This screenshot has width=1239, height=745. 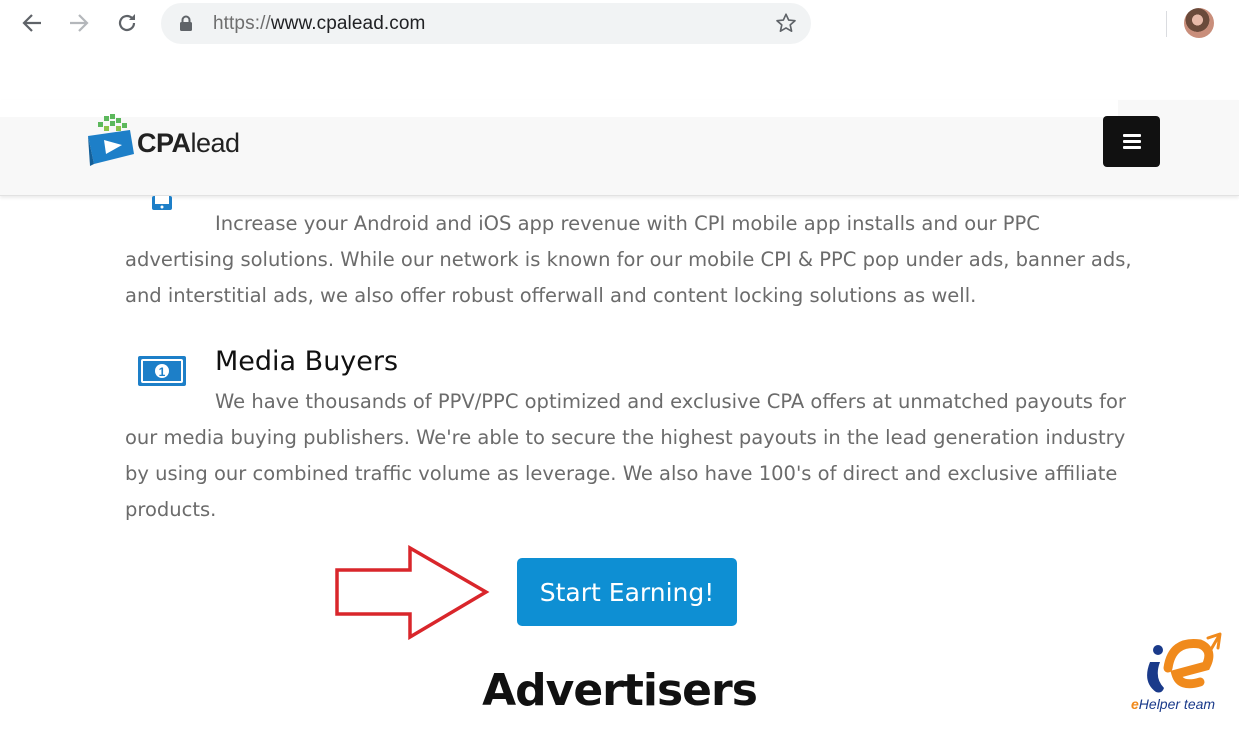 I want to click on cpalead-logo: CPAlead, so click(x=166, y=142).